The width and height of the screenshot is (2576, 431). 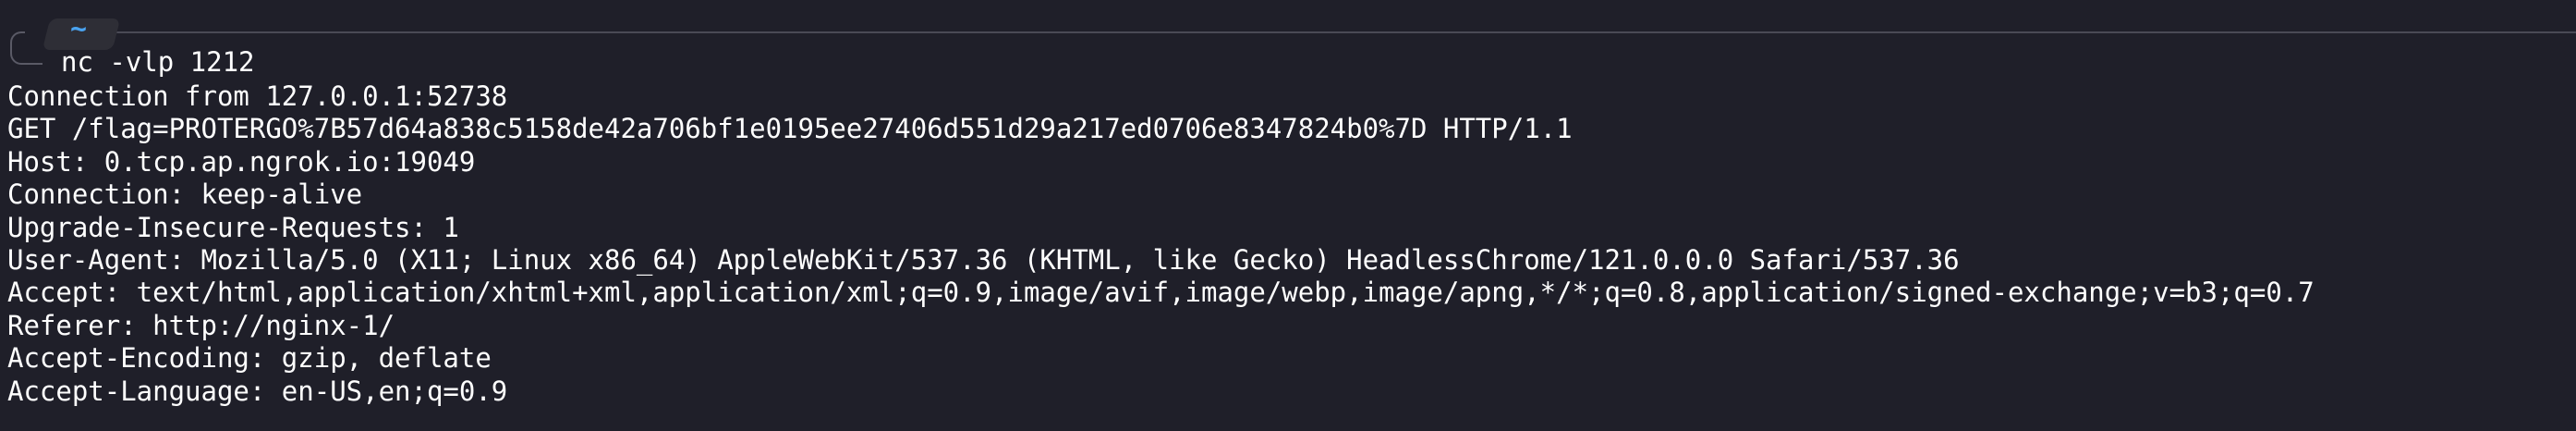 What do you see at coordinates (185, 195) in the screenshot?
I see `output-line: Connection: keep-alive` at bounding box center [185, 195].